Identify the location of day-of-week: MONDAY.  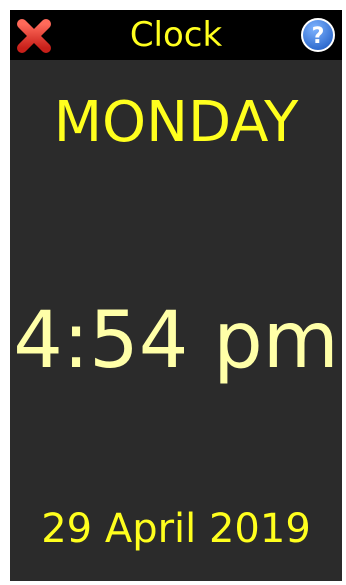
(176, 122).